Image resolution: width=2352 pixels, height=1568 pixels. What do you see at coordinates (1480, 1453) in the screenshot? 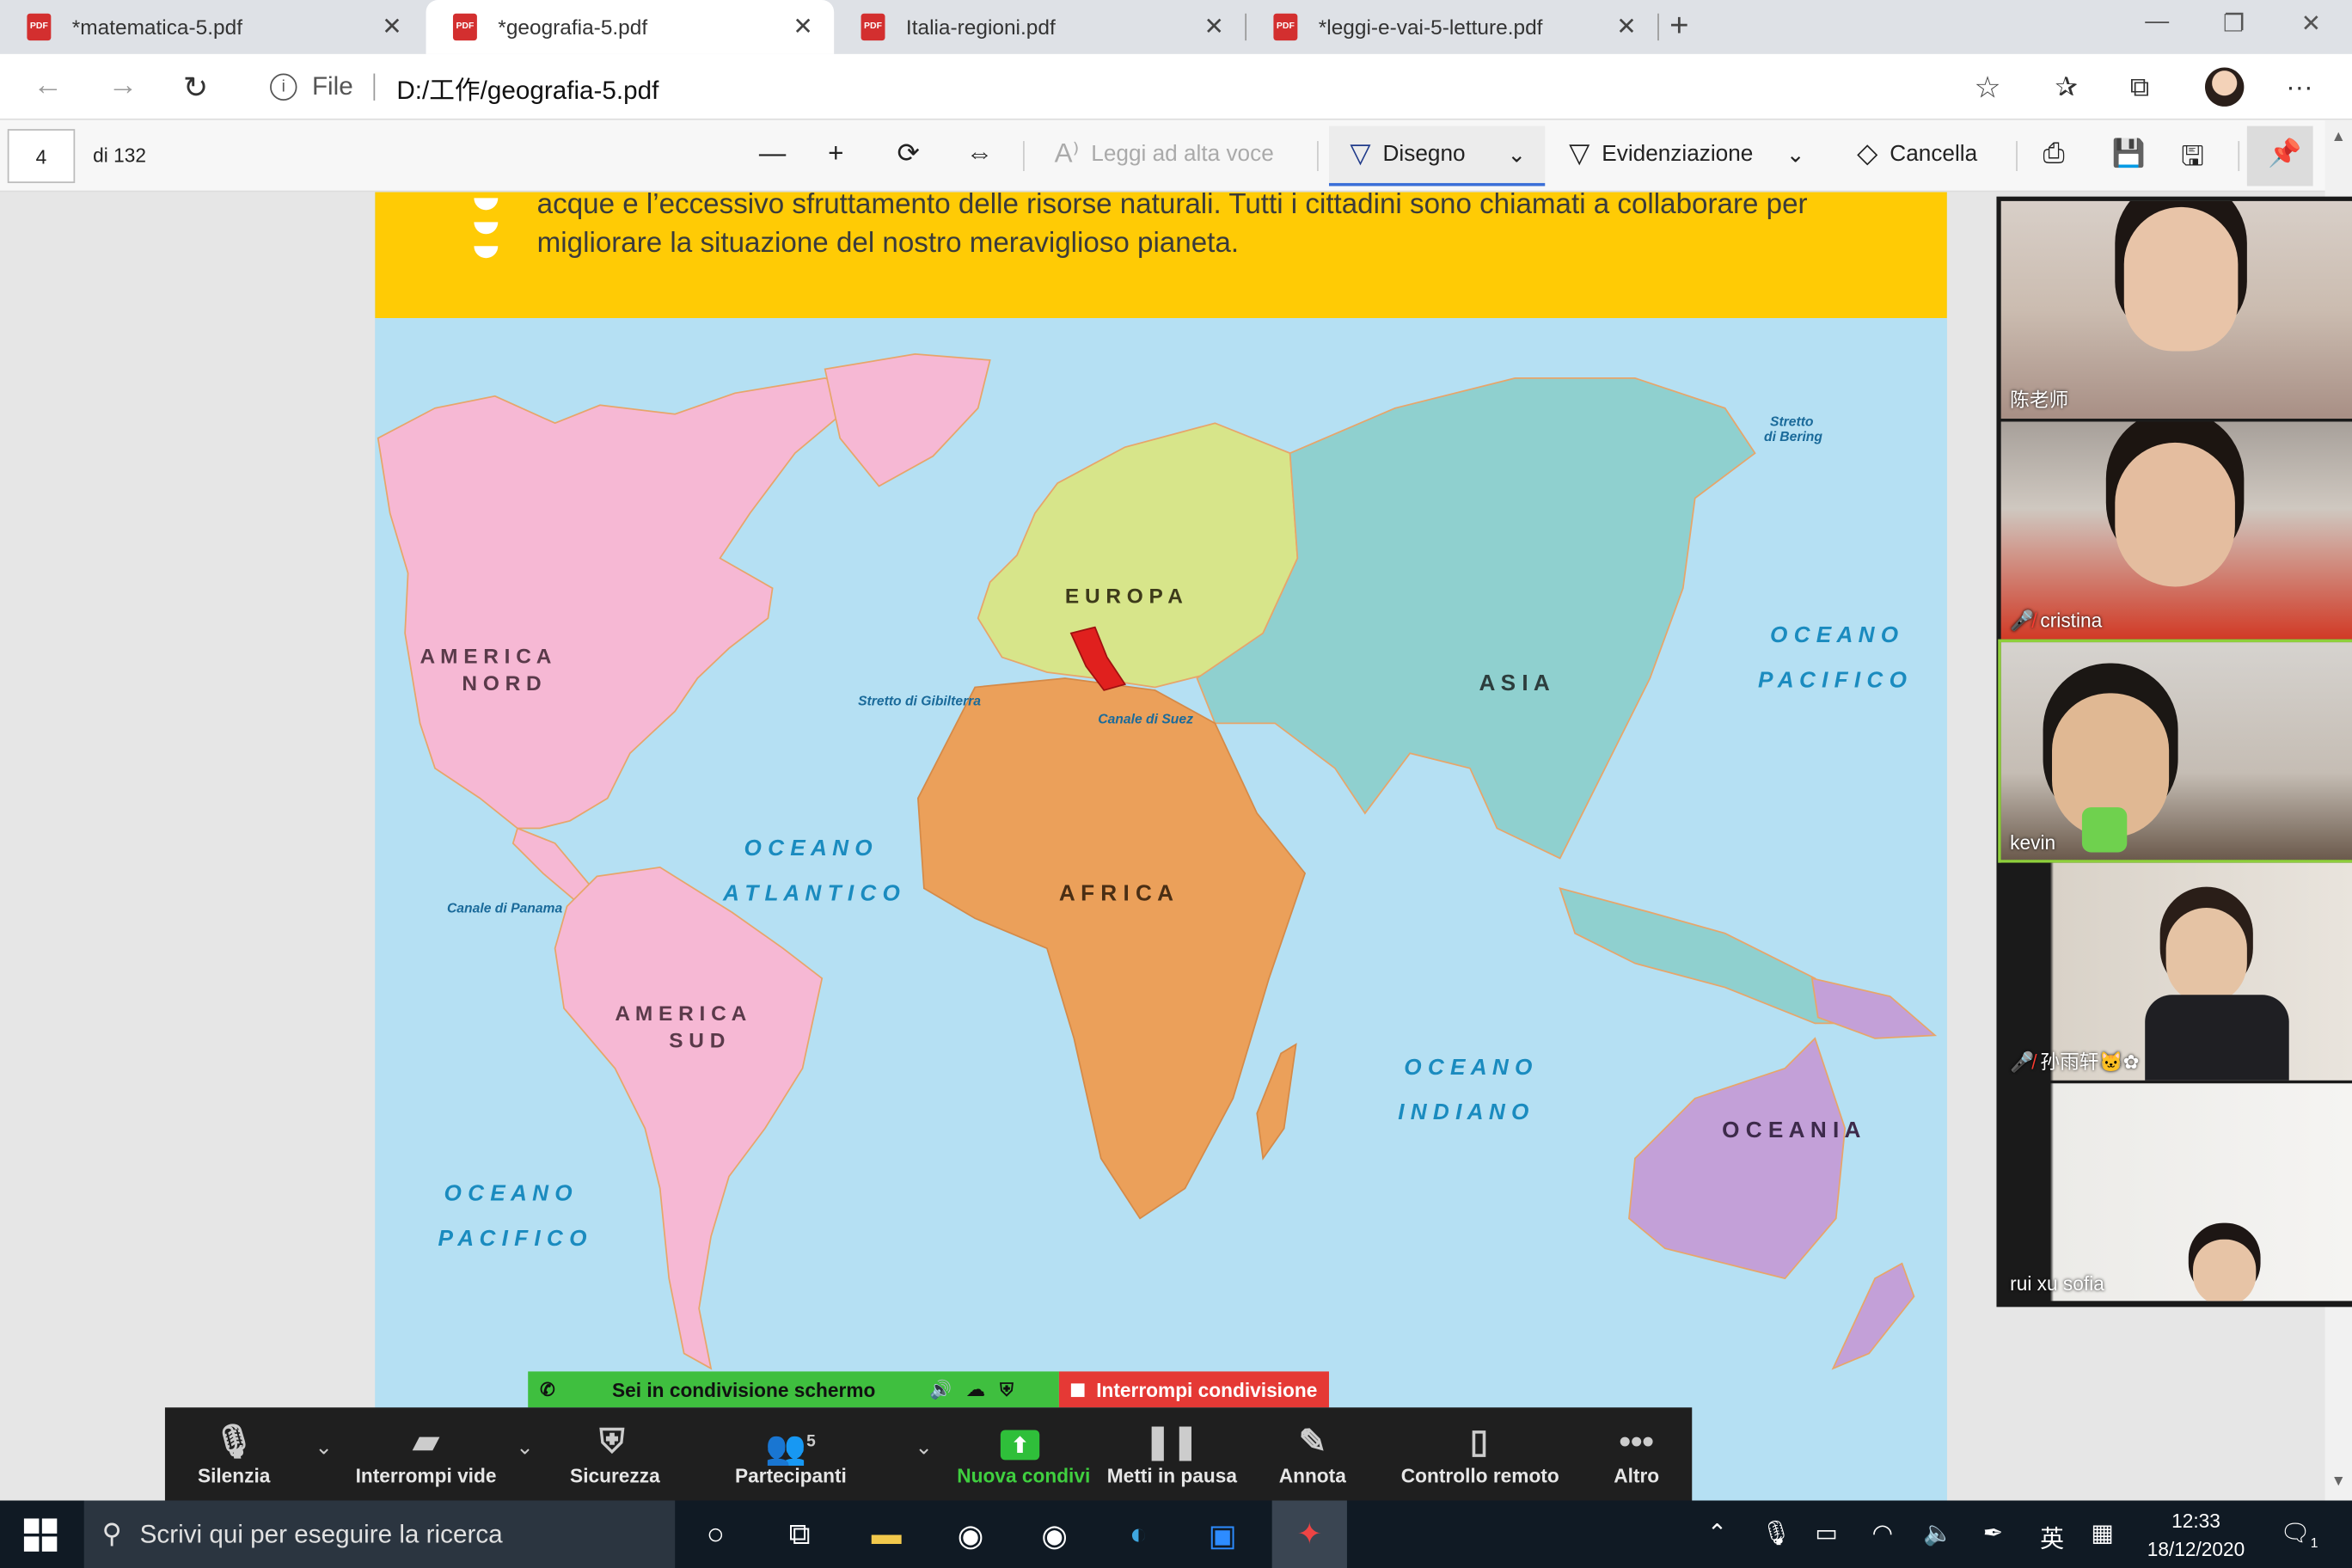
I see `remote-control-button: ▯ Controllo remoto` at bounding box center [1480, 1453].